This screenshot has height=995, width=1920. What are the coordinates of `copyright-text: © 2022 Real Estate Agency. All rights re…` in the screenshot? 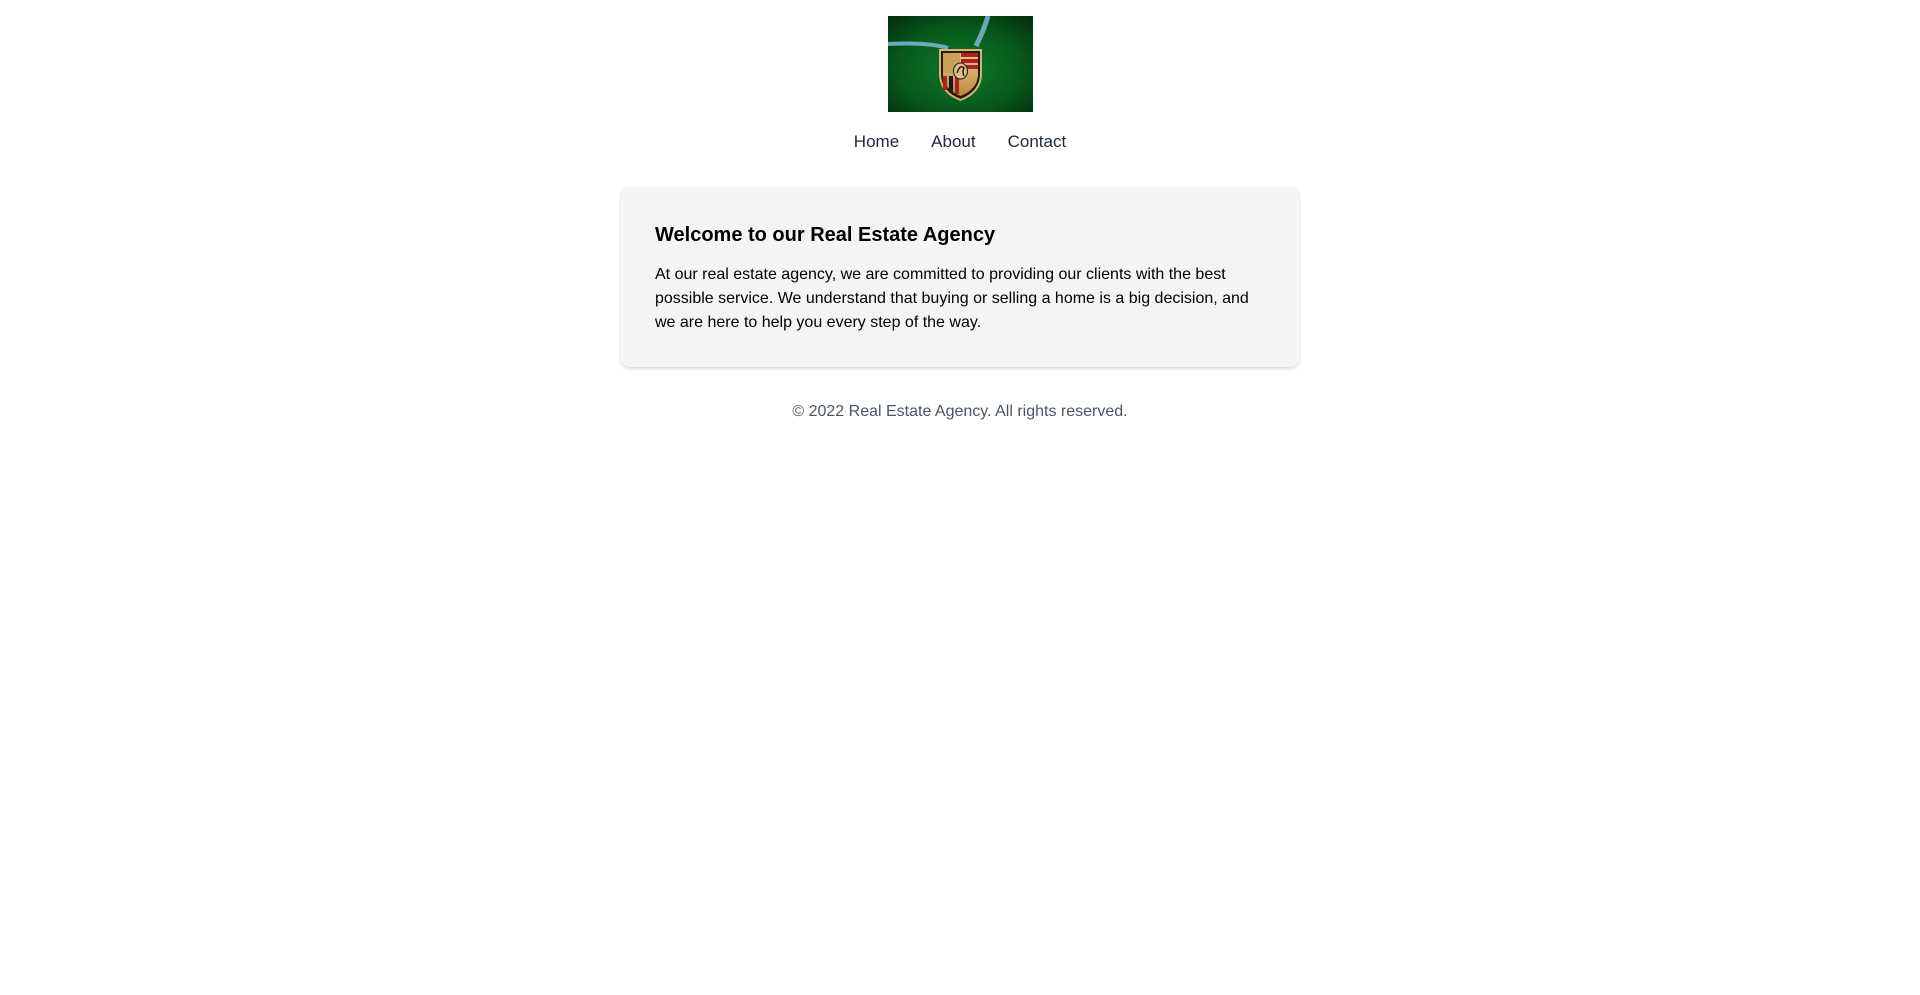 It's located at (960, 411).